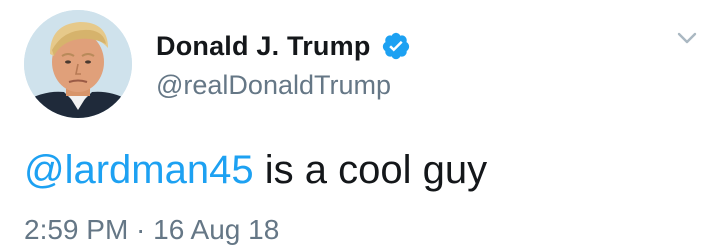 The width and height of the screenshot is (720, 245). Describe the element at coordinates (263, 46) in the screenshot. I see `author-display-name: Donald J. Trump` at that location.